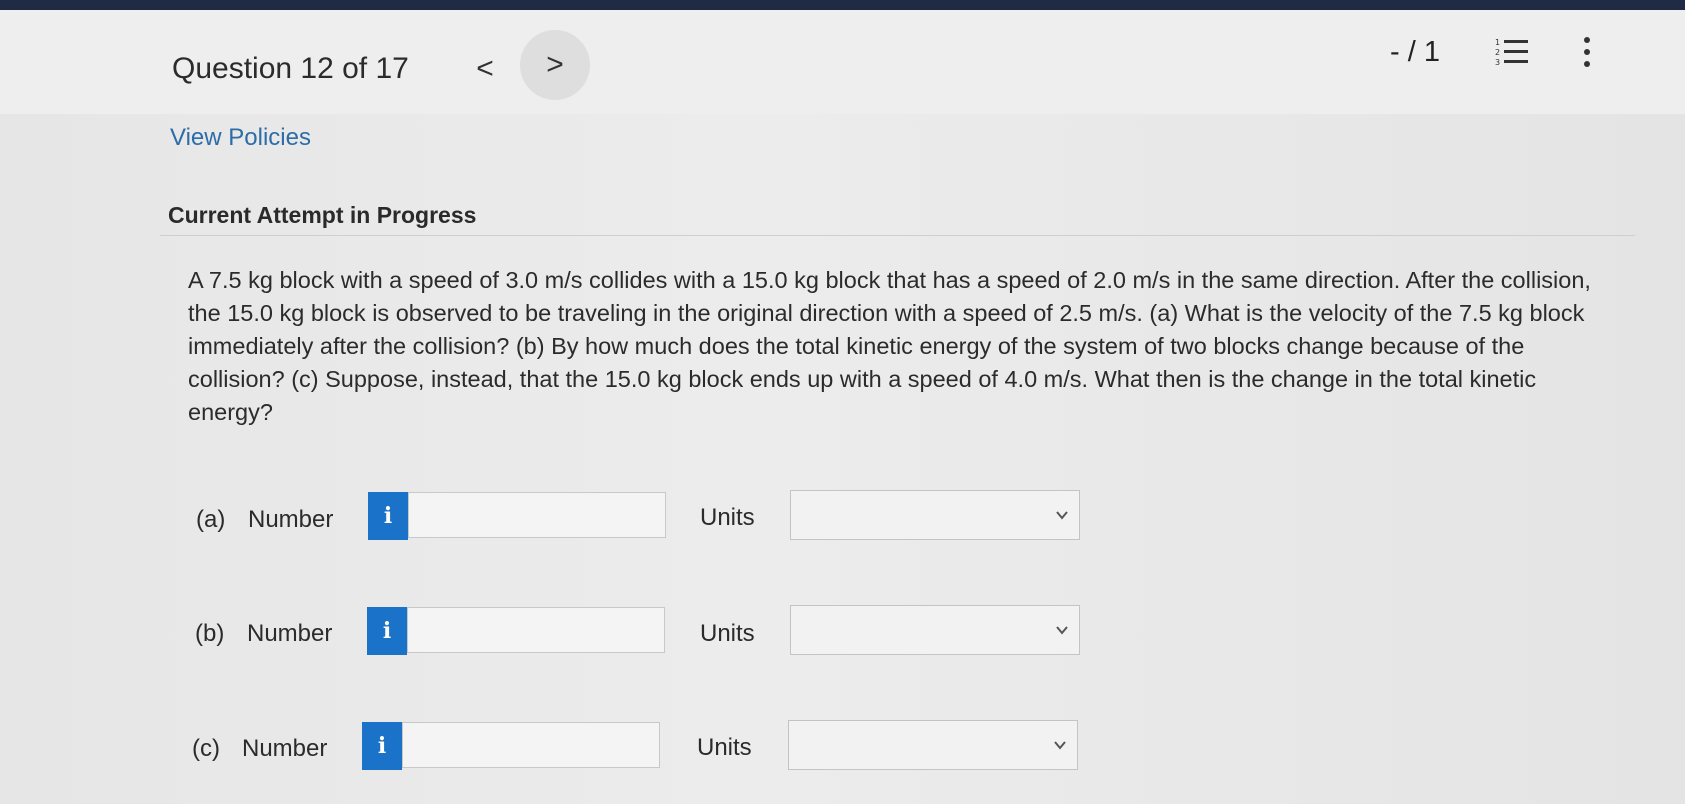 The image size is (1685, 804). What do you see at coordinates (935, 515) in the screenshot?
I see `part-a-units-select` at bounding box center [935, 515].